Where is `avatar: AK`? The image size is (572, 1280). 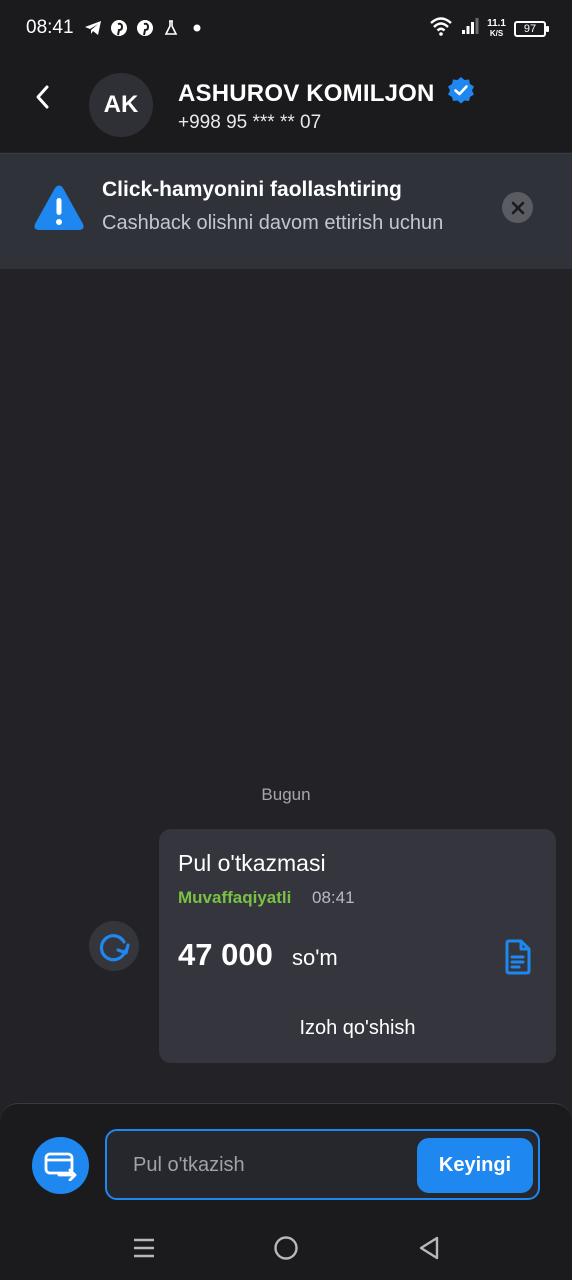 avatar: AK is located at coordinates (121, 105).